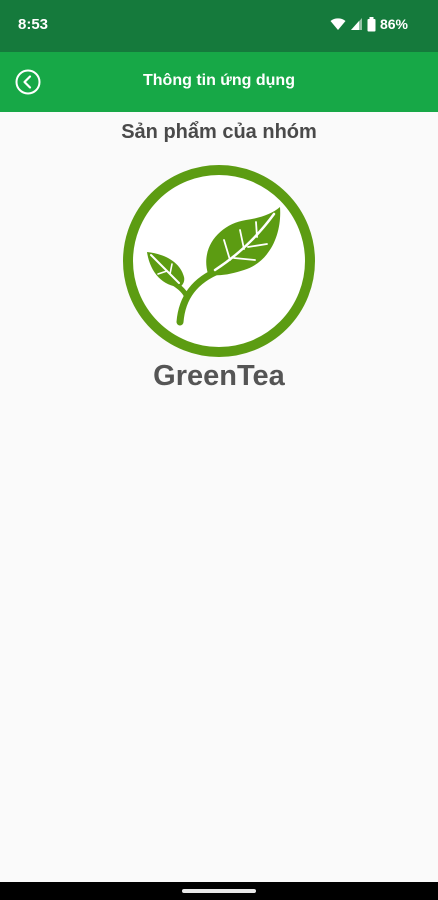 The height and width of the screenshot is (900, 438). What do you see at coordinates (219, 26) in the screenshot?
I see `status-bar: 8:53 86%` at bounding box center [219, 26].